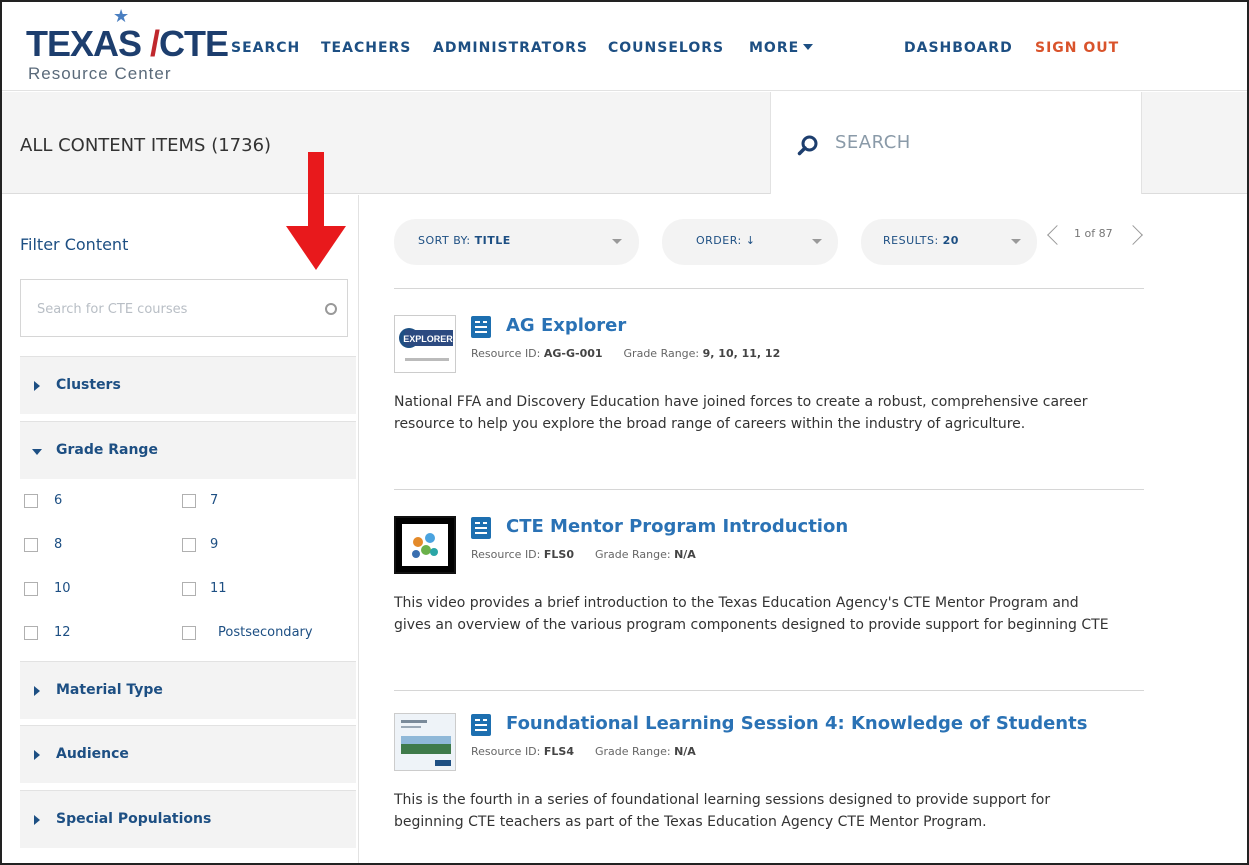  Describe the element at coordinates (956, 143) in the screenshot. I see `global-search-button: SEARCH` at that location.